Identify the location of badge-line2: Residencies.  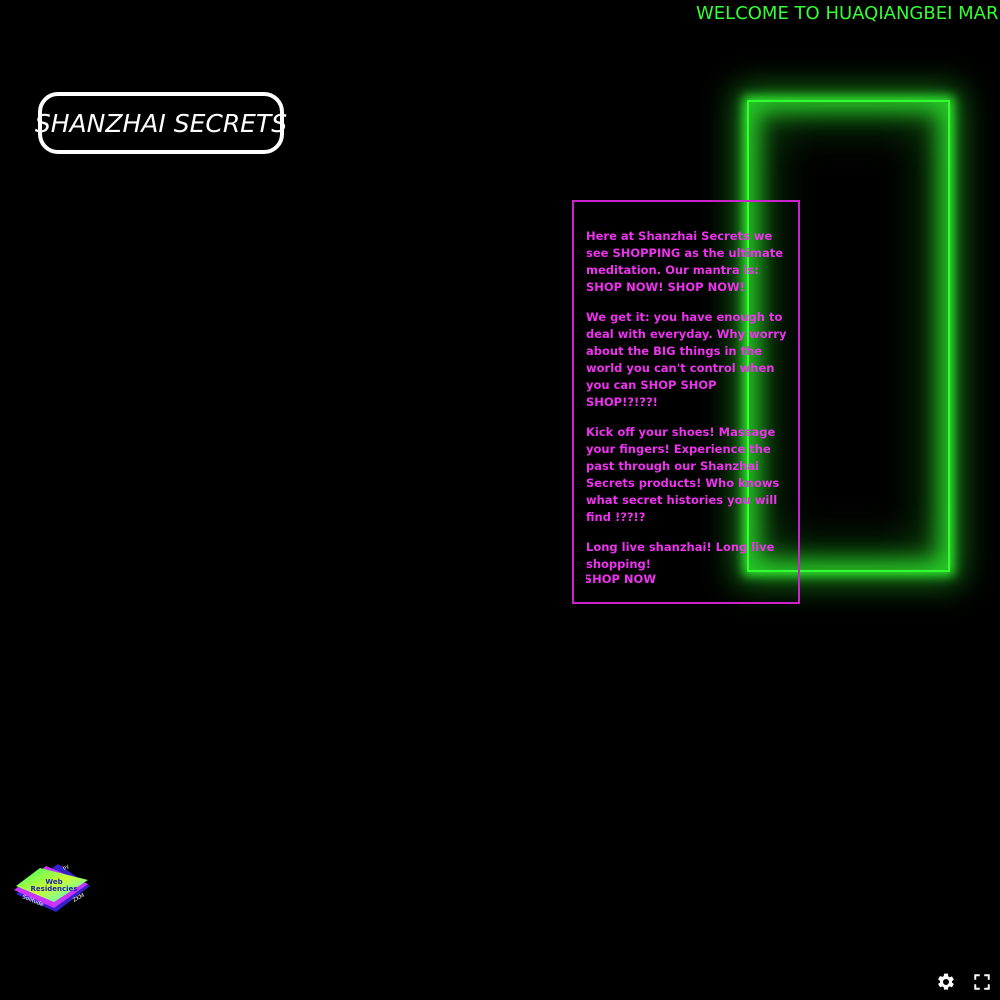
(54, 889).